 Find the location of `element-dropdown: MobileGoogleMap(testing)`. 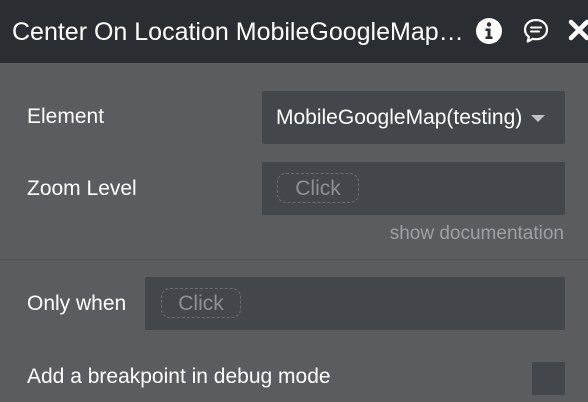

element-dropdown: MobileGoogleMap(testing) is located at coordinates (413, 117).